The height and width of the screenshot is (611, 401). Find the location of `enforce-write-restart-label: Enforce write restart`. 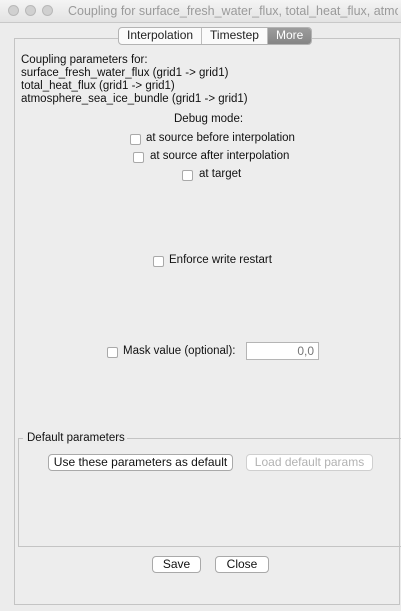

enforce-write-restart-label: Enforce write restart is located at coordinates (220, 260).